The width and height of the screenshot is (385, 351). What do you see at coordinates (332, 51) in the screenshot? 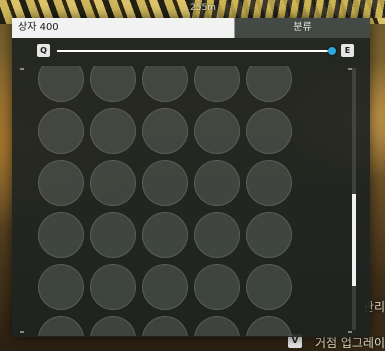
I see `page-slider-thumb` at bounding box center [332, 51].